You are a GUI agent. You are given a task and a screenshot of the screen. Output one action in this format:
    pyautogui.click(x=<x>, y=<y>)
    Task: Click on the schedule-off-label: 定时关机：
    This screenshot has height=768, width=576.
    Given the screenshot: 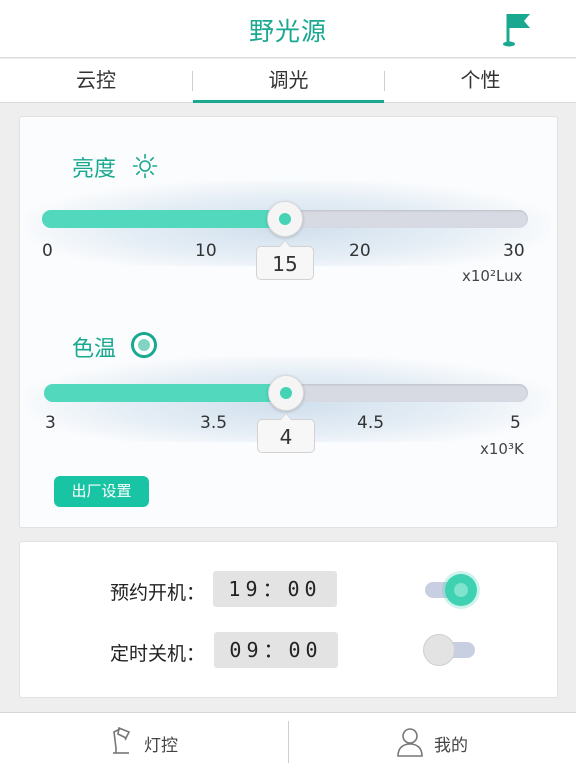 What is the action you would take?
    pyautogui.click(x=158, y=654)
    